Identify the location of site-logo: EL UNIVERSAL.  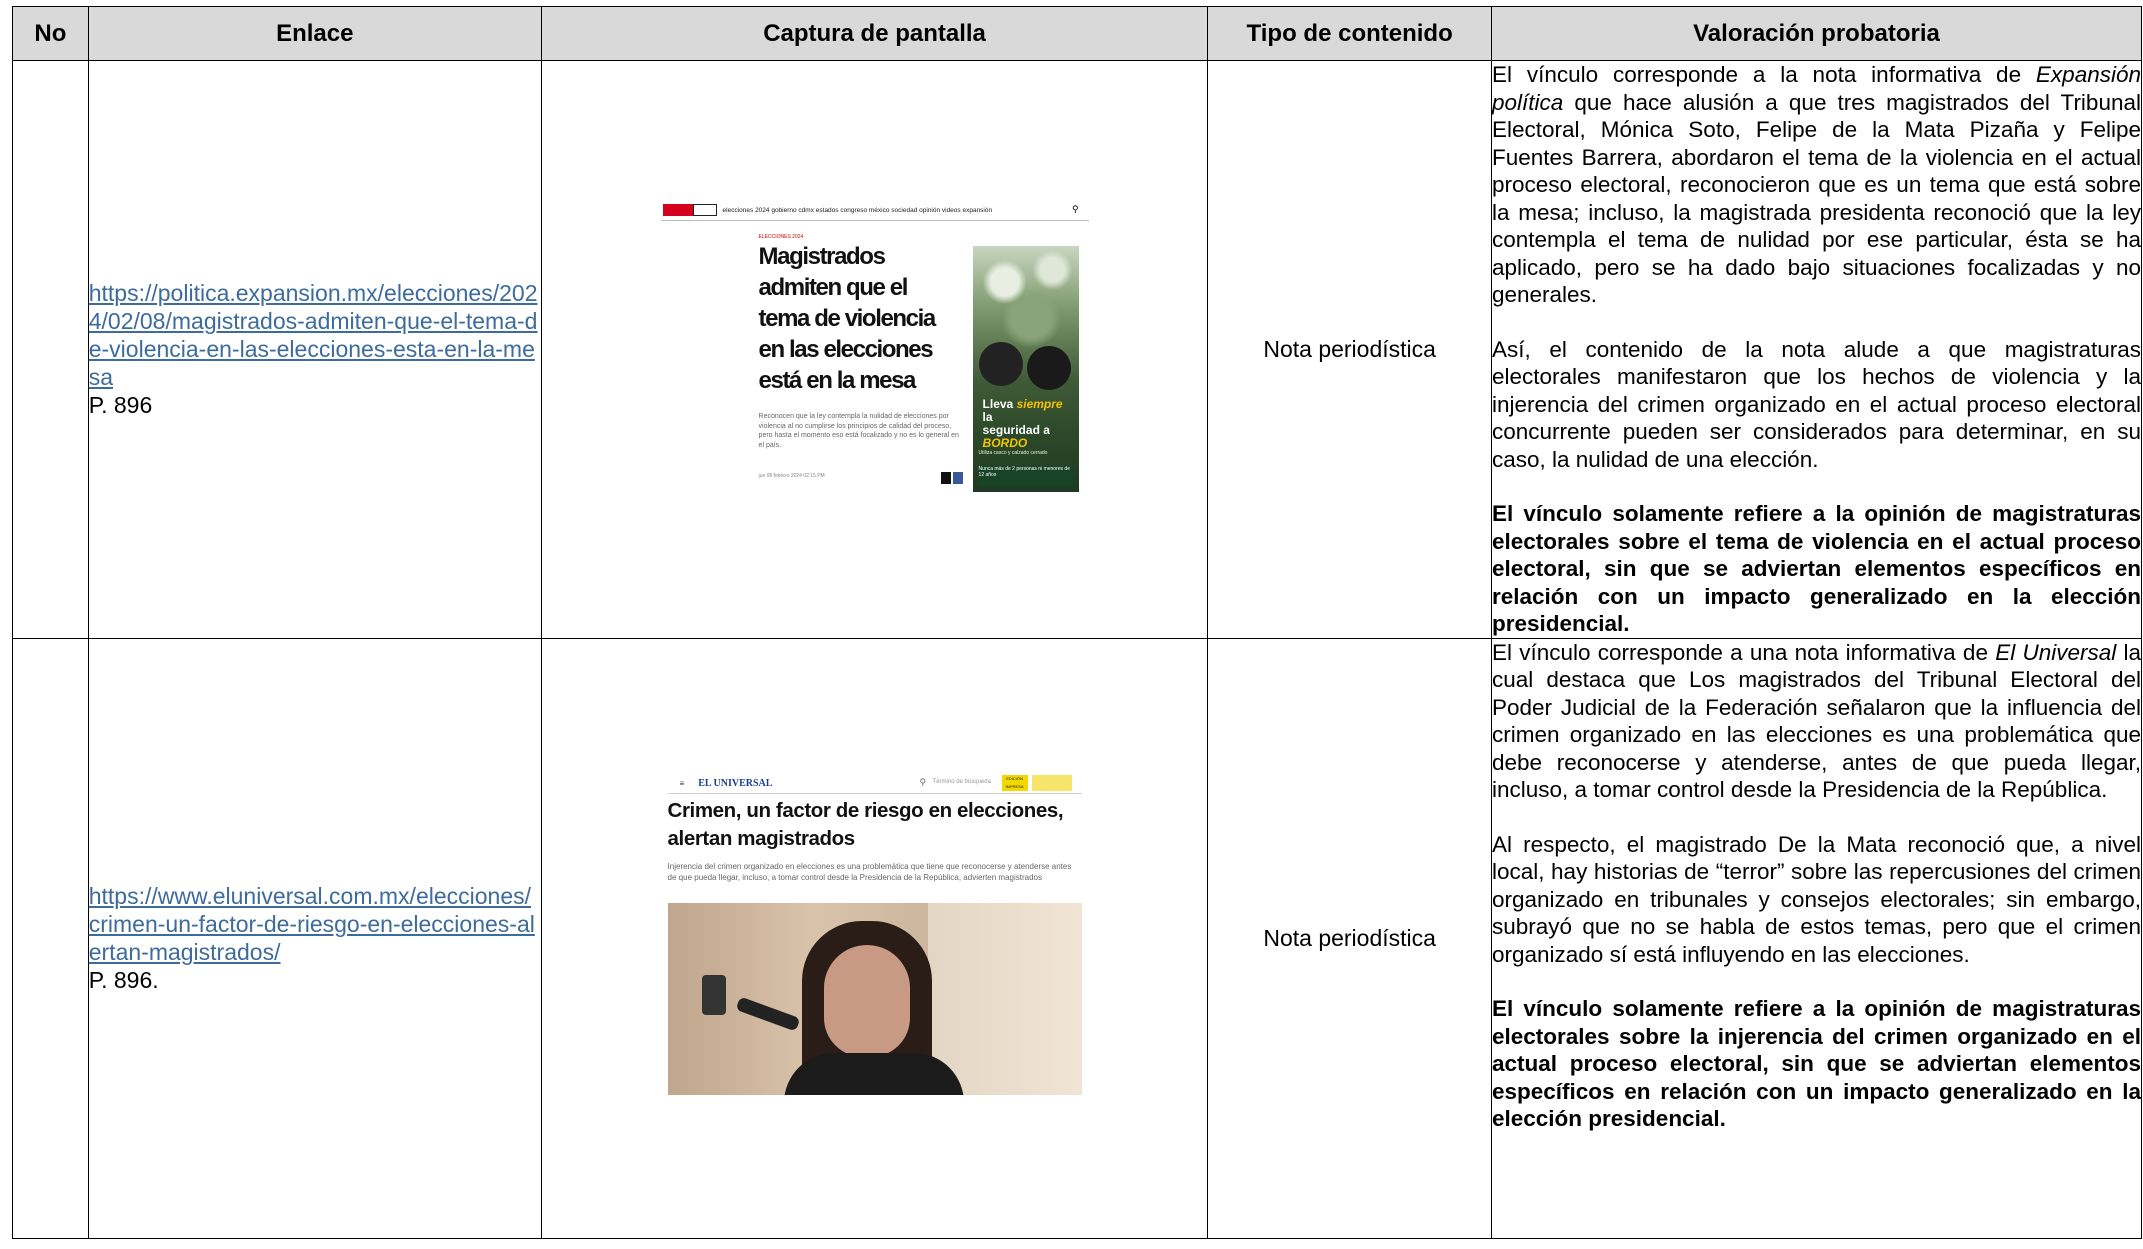
(735, 783).